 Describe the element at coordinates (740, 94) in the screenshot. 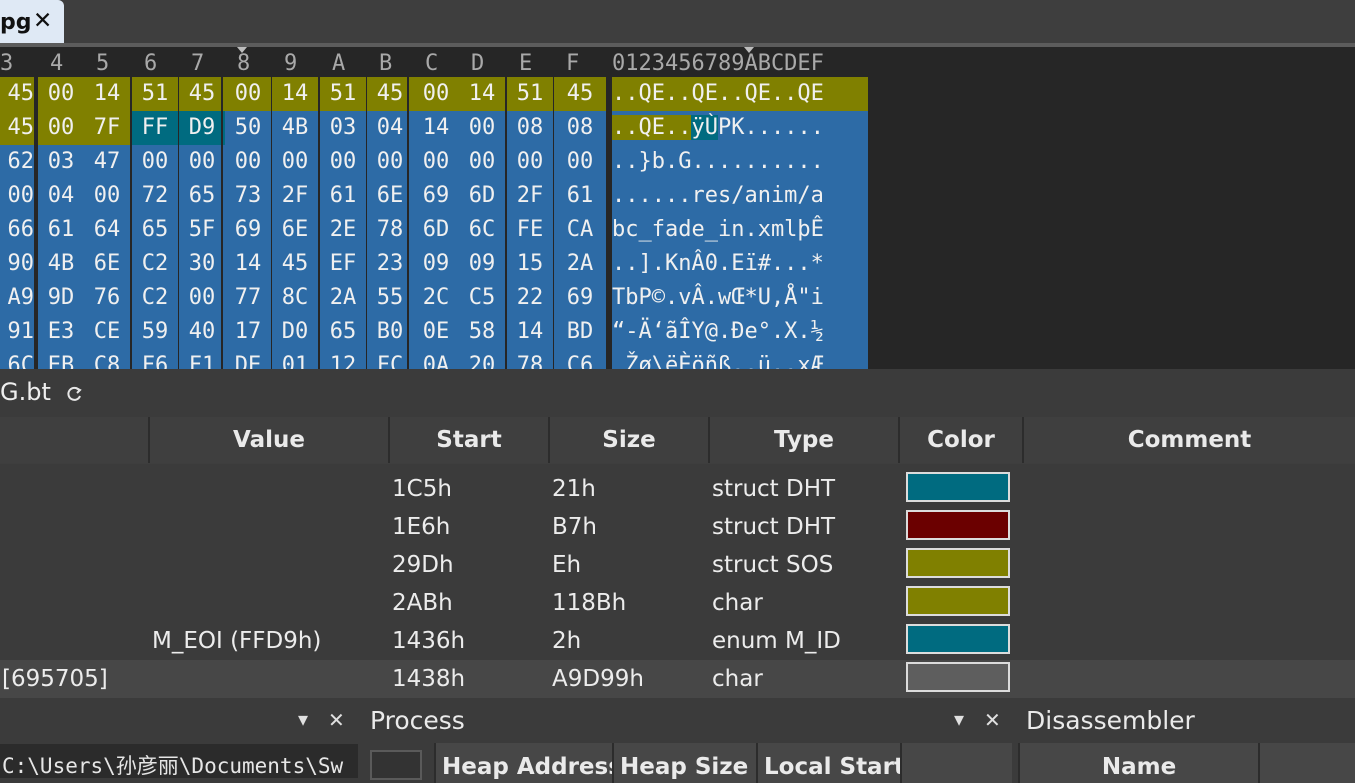

I see `ascii-row: ..QE..QE..QE..QE` at that location.